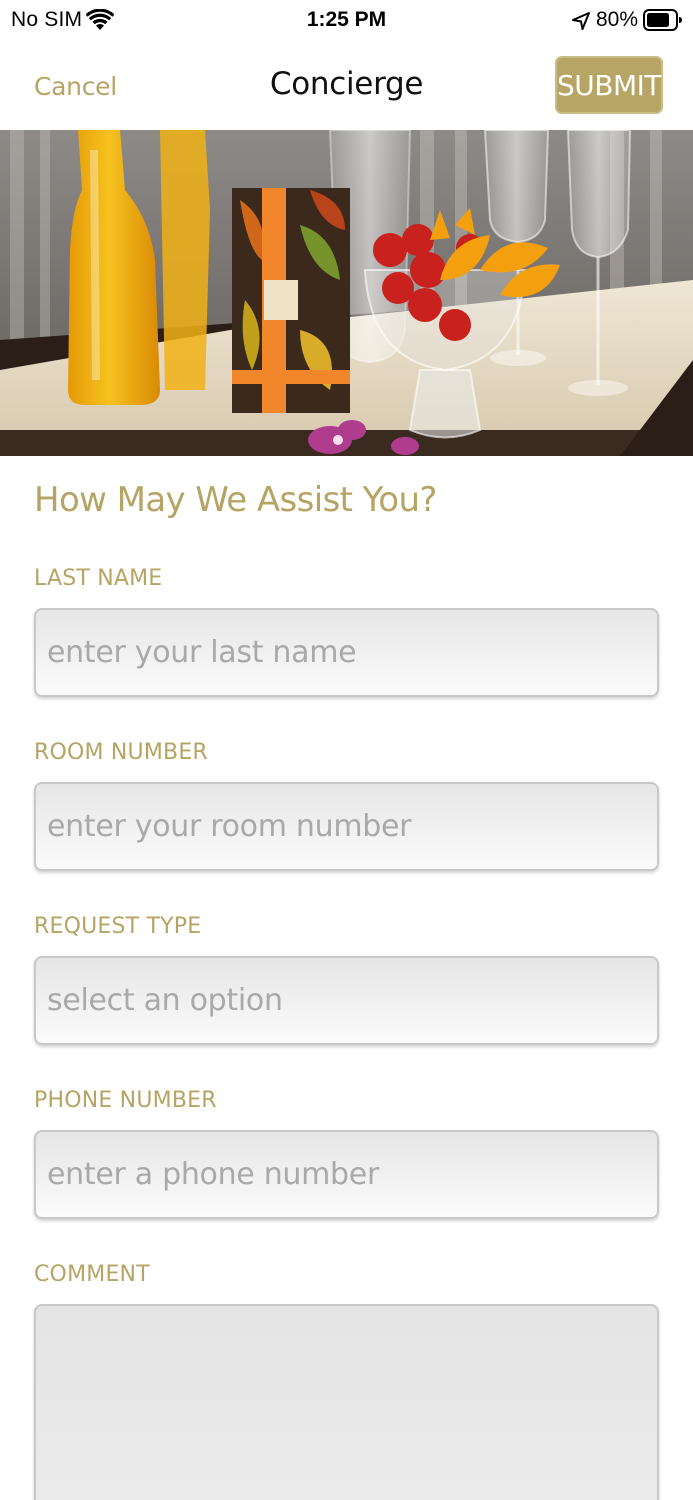 The height and width of the screenshot is (1500, 693). I want to click on room-number-label: ROOM NUMBER, so click(121, 752).